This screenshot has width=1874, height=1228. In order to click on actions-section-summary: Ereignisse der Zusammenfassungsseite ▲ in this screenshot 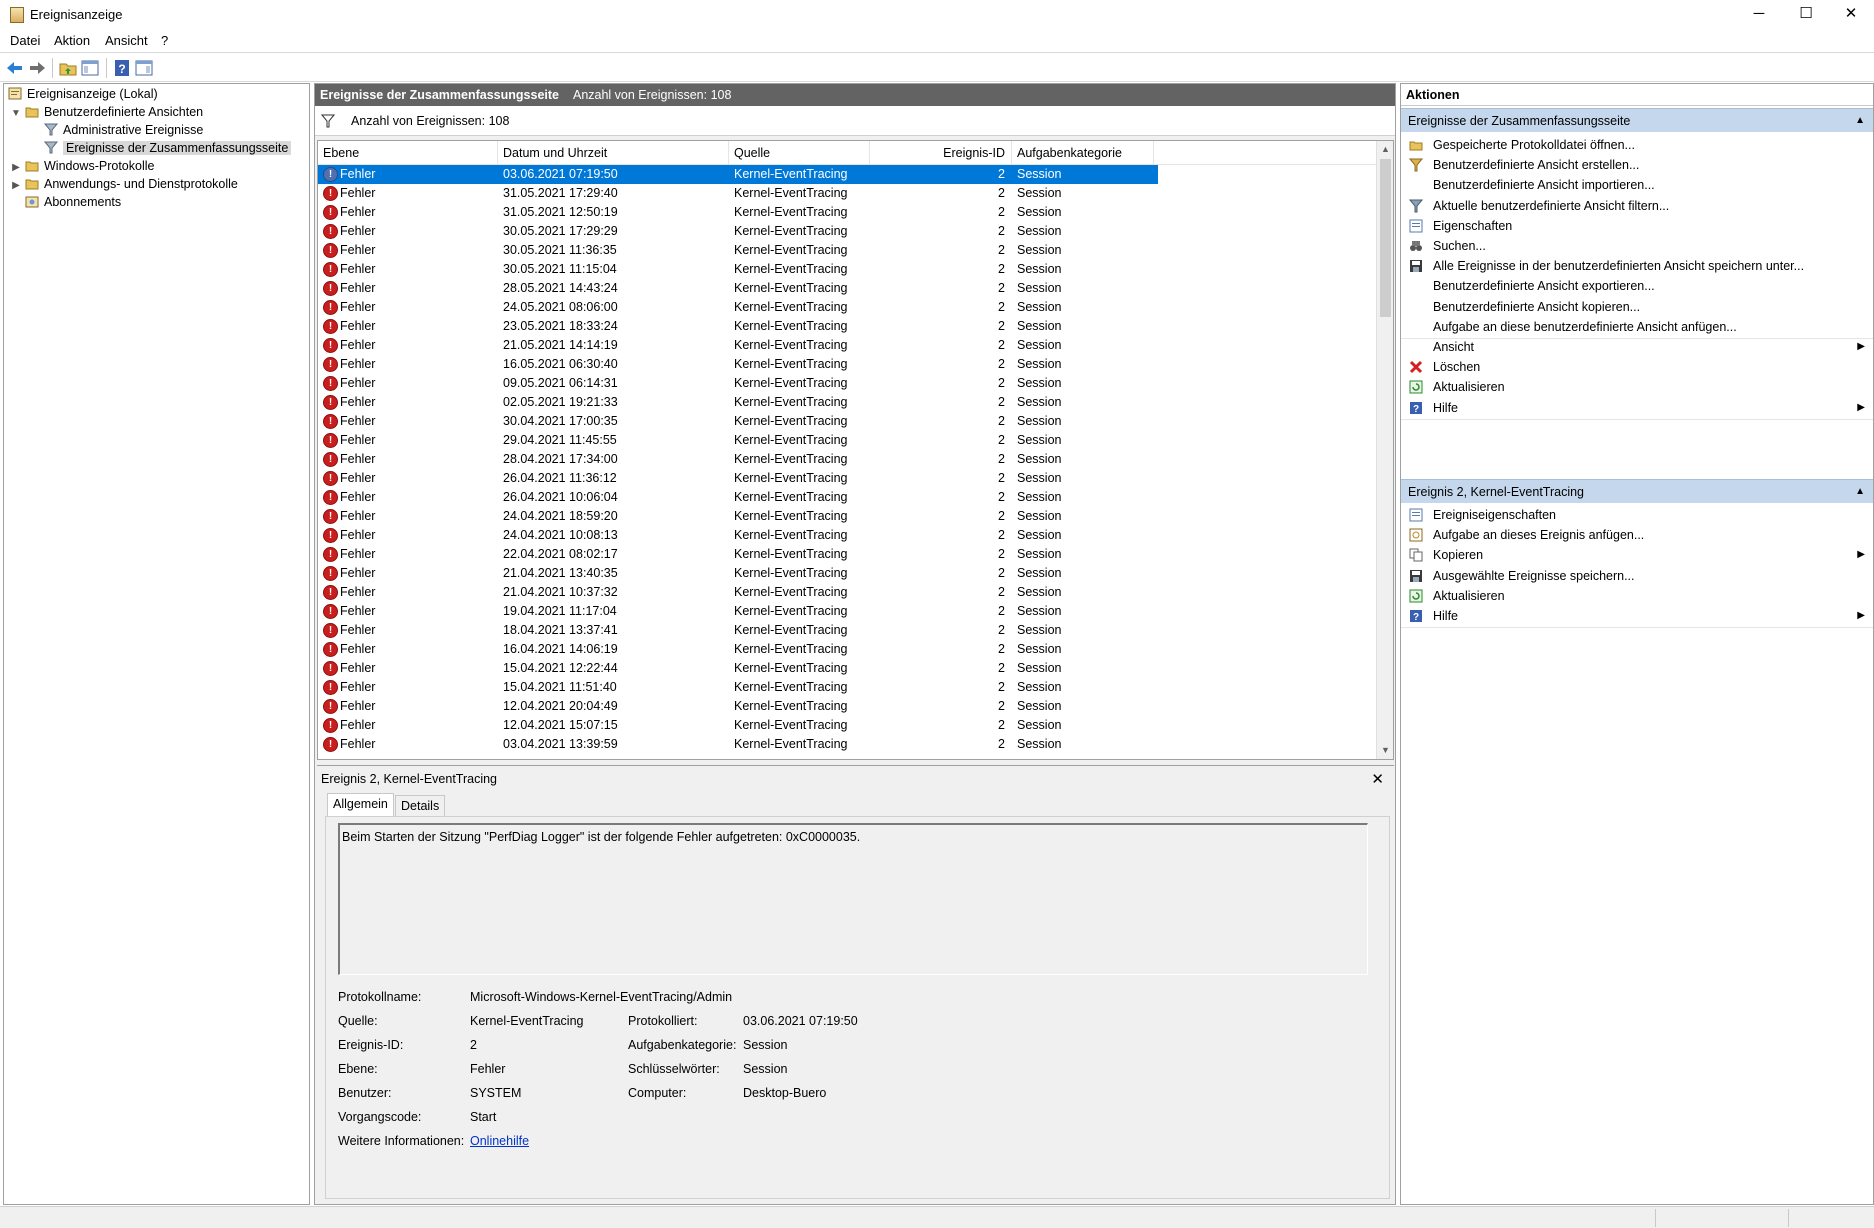, I will do `click(1637, 120)`.